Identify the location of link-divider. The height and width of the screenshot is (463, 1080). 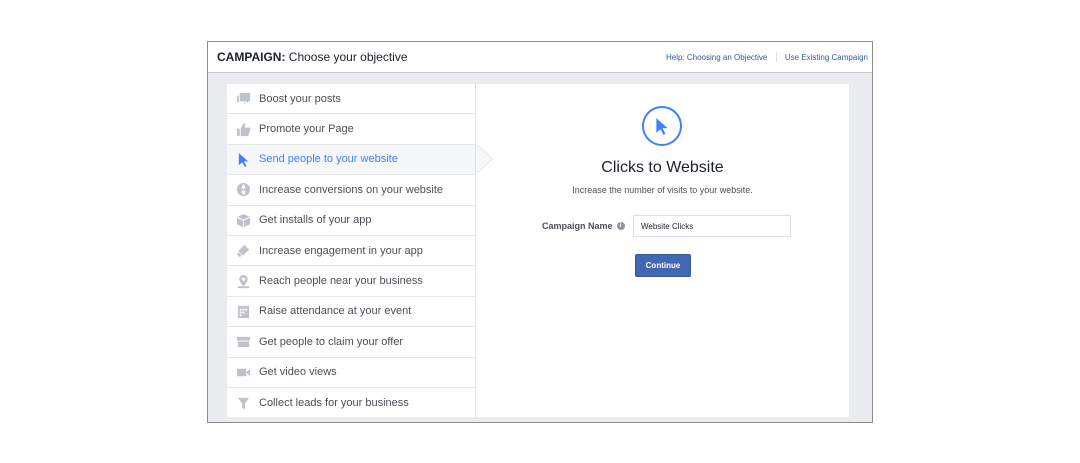
(776, 57).